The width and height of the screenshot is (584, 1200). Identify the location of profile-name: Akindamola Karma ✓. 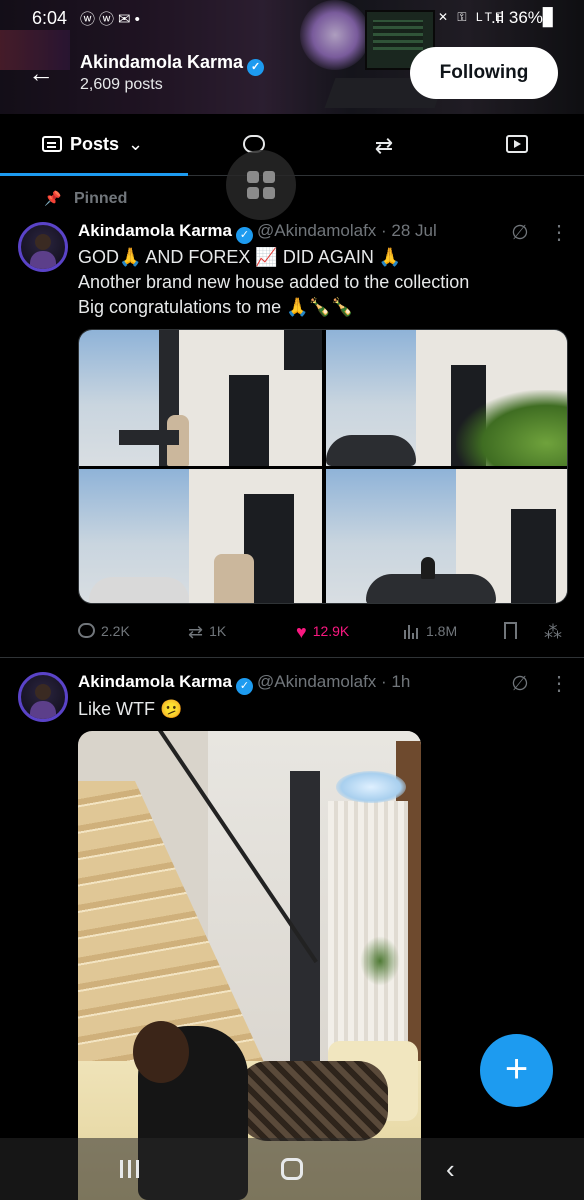
(172, 64).